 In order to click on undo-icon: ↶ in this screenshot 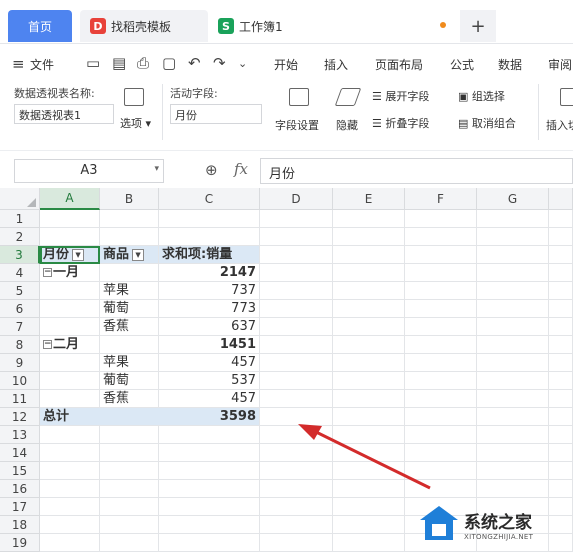, I will do `click(194, 63)`.